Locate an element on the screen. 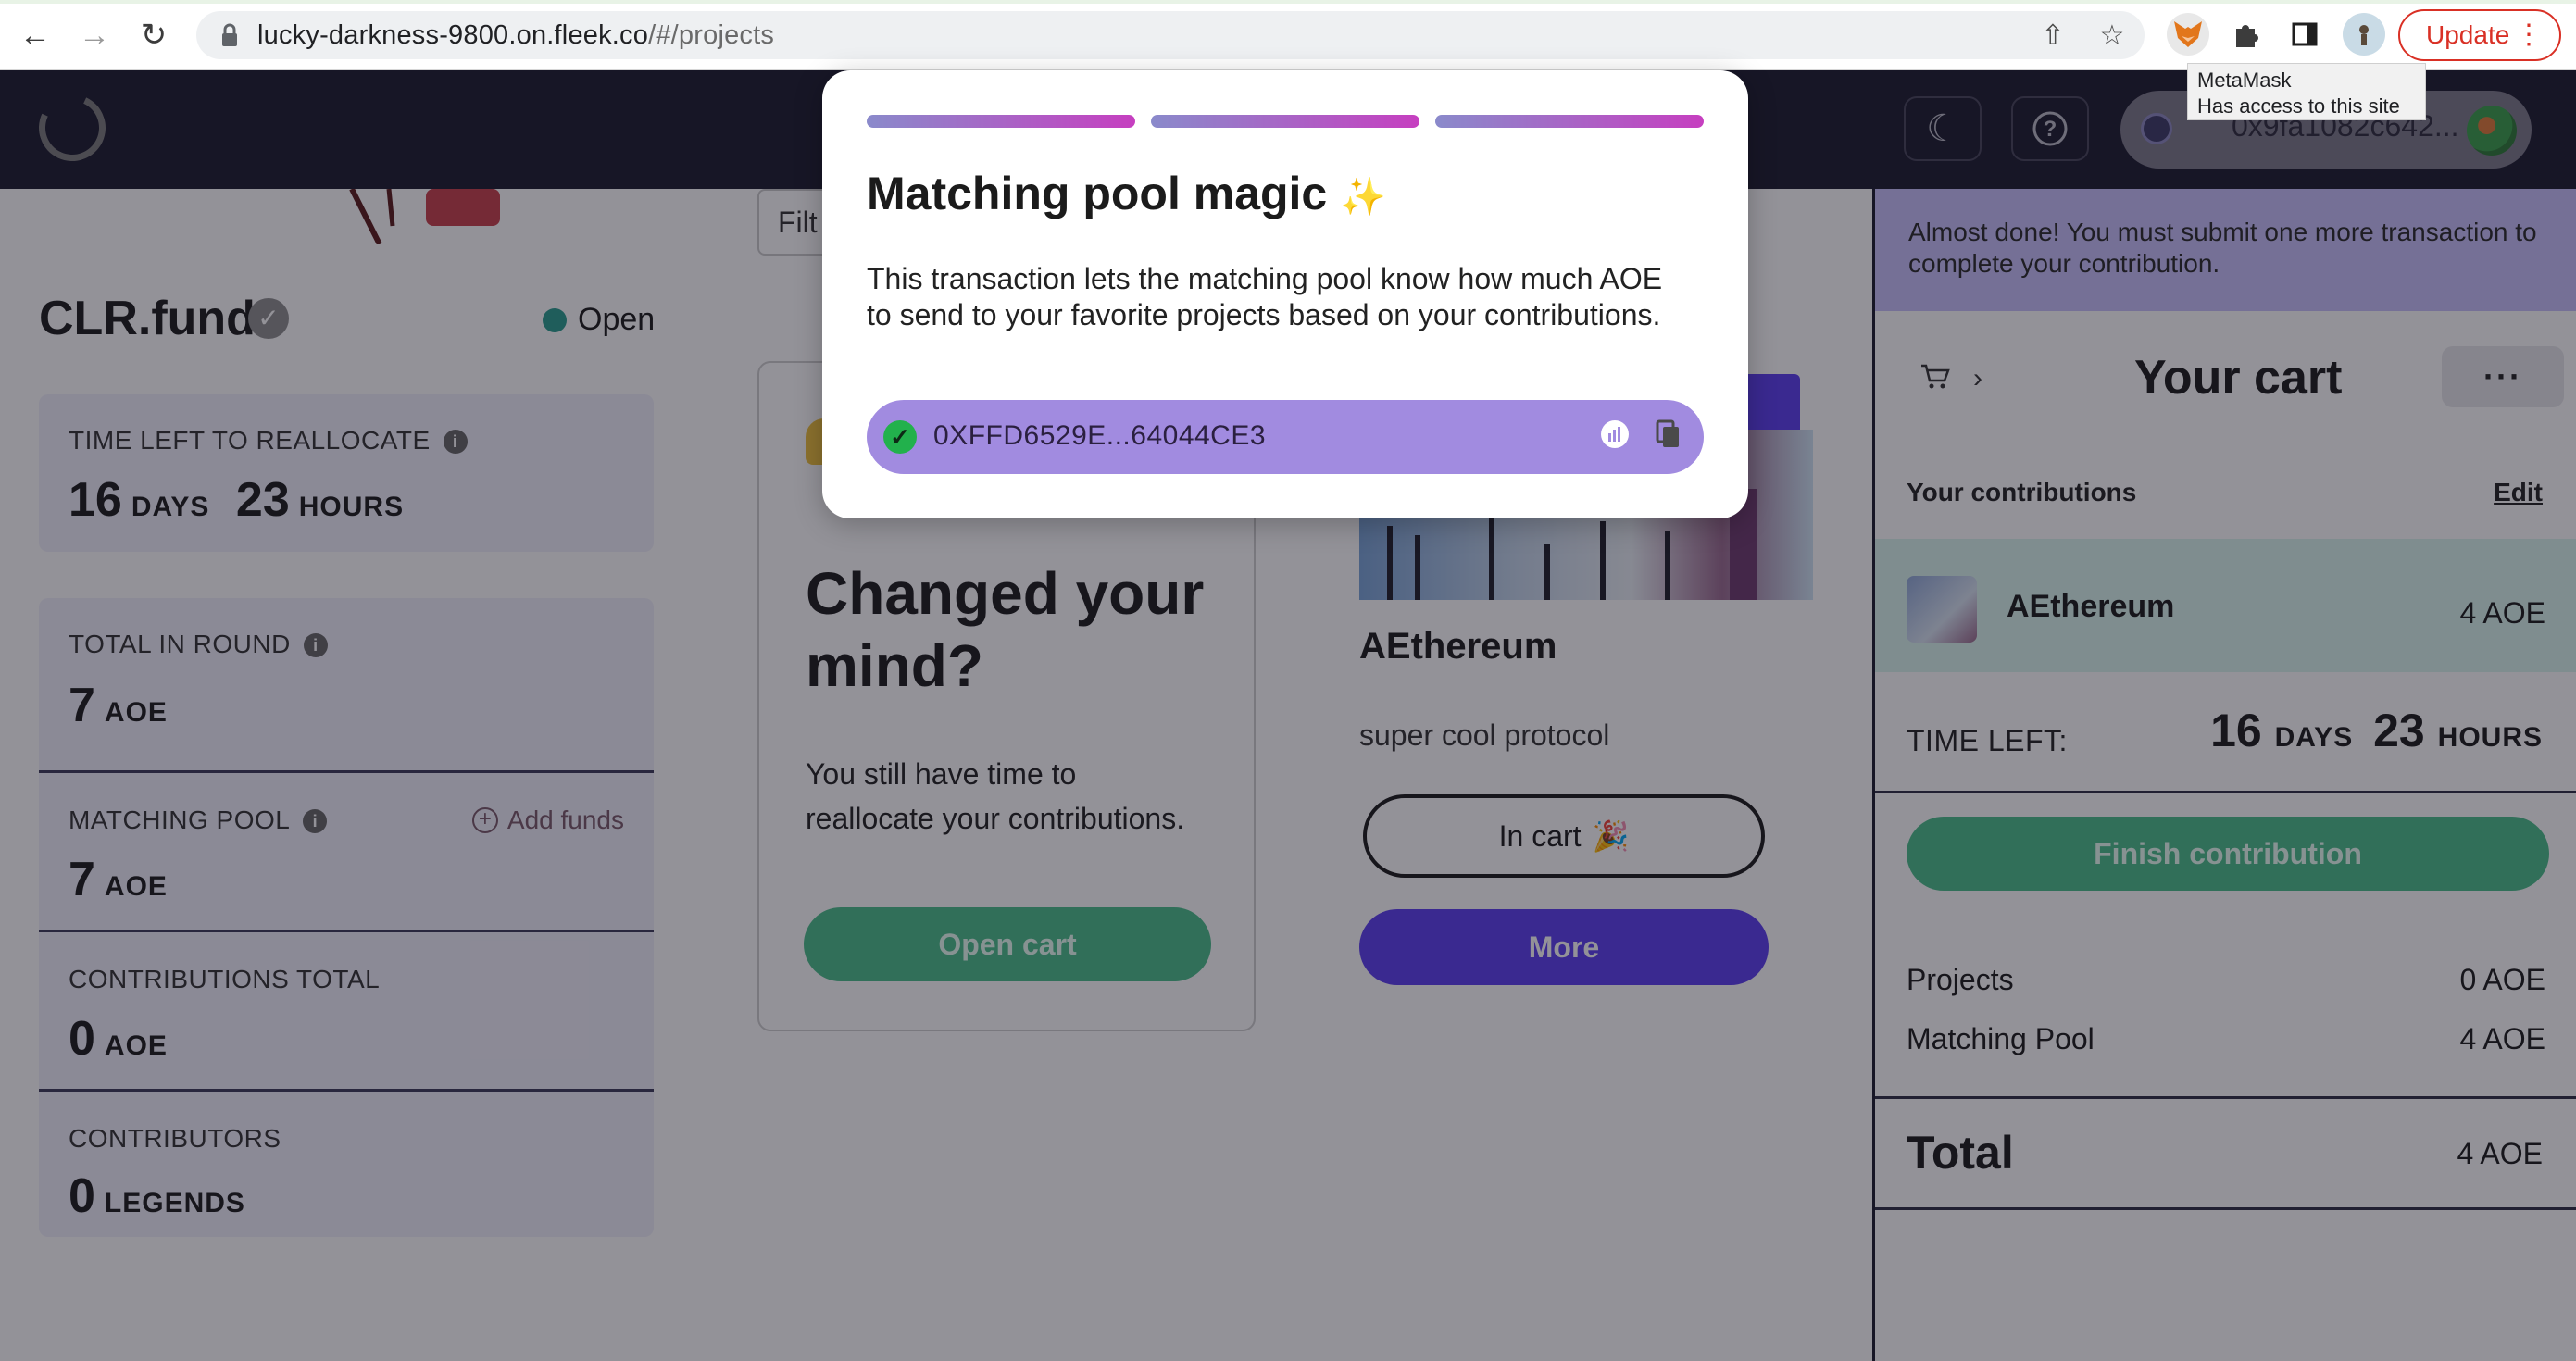  share-icon: ⇧ is located at coordinates (2053, 36).